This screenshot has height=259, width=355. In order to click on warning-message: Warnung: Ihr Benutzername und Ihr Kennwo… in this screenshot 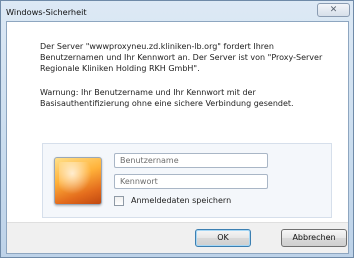, I will do `click(167, 98)`.